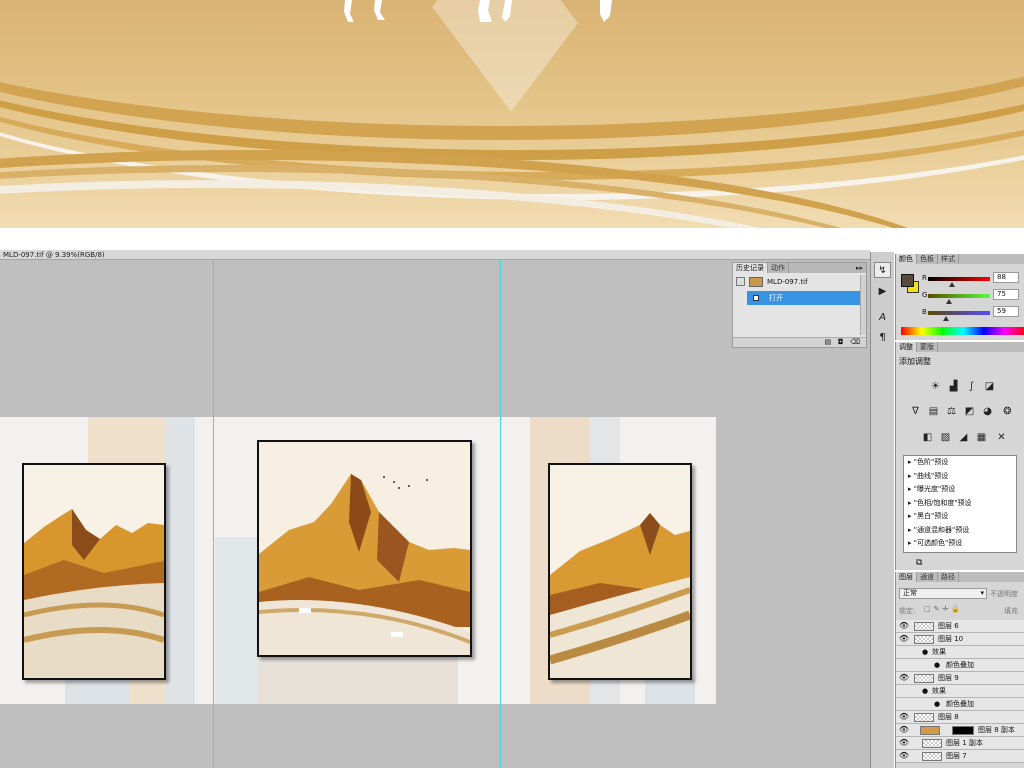  What do you see at coordinates (960, 544) in the screenshot?
I see `preset-item: ▸ "可选颜色"预设` at bounding box center [960, 544].